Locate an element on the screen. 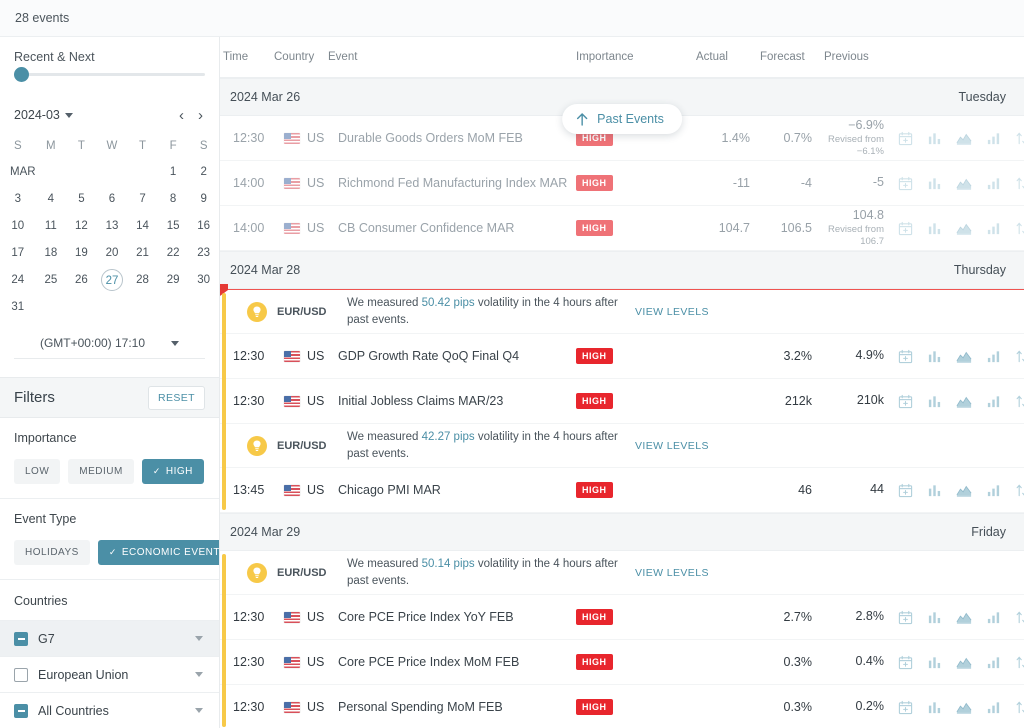 This screenshot has width=1024, height=728. event-name: Core PCE Price Index MoM FEB is located at coordinates (428, 662).